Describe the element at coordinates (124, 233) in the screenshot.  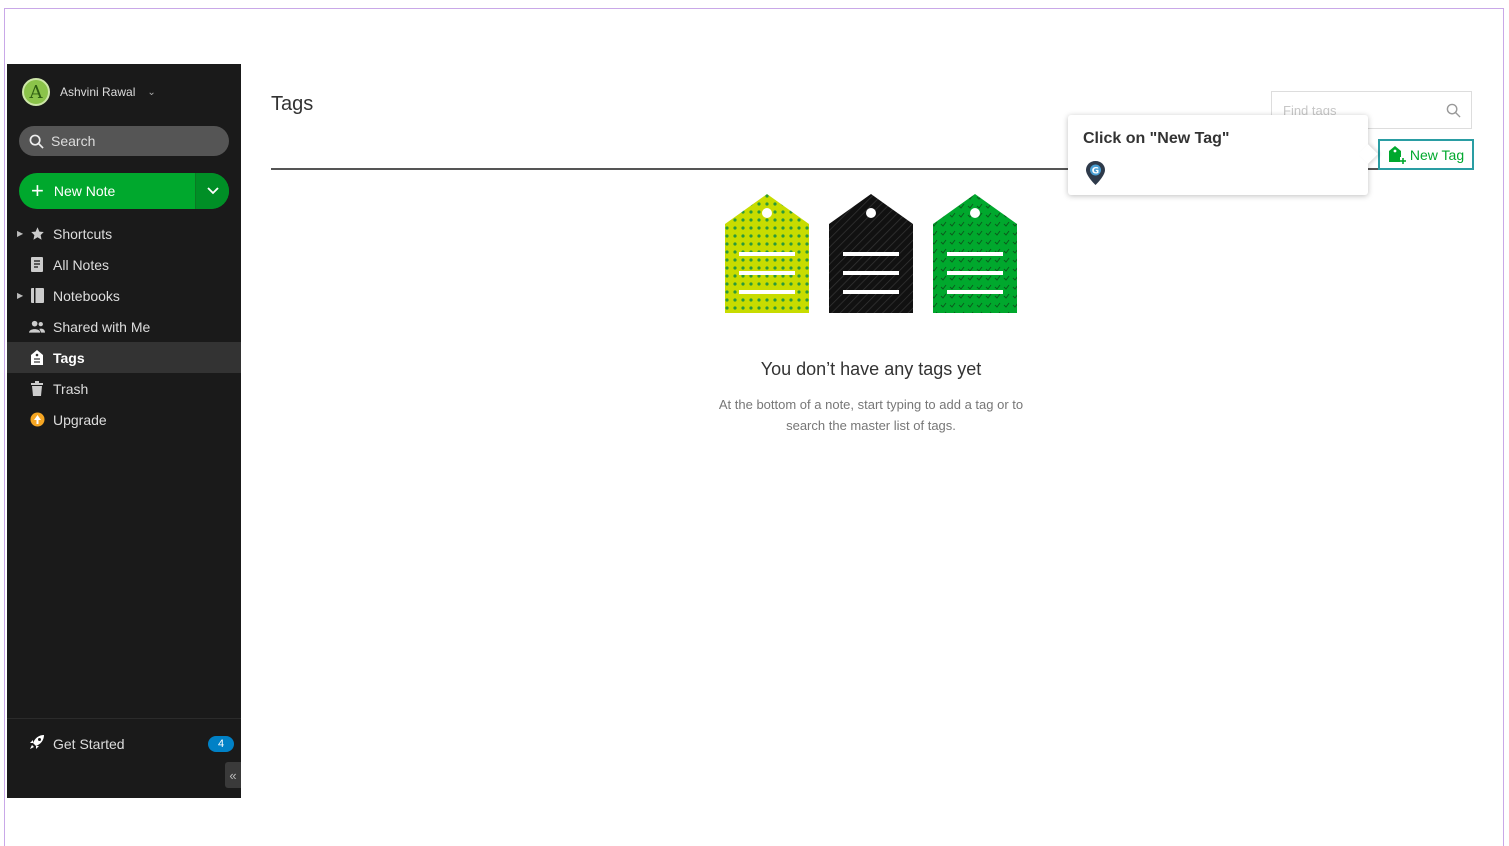
I see `sidebar-item-shortcuts: ▶ Shortcuts` at that location.